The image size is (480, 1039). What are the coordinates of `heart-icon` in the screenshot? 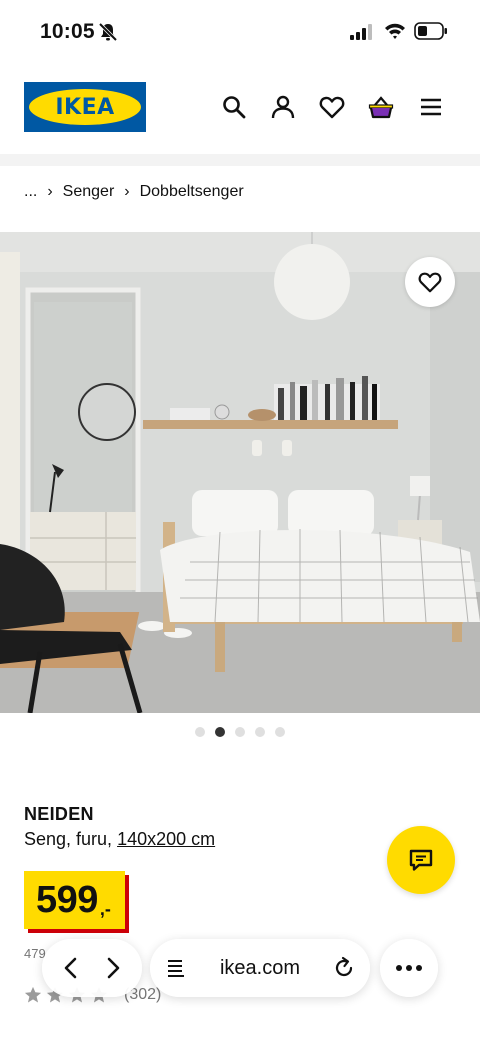 It's located at (332, 107).